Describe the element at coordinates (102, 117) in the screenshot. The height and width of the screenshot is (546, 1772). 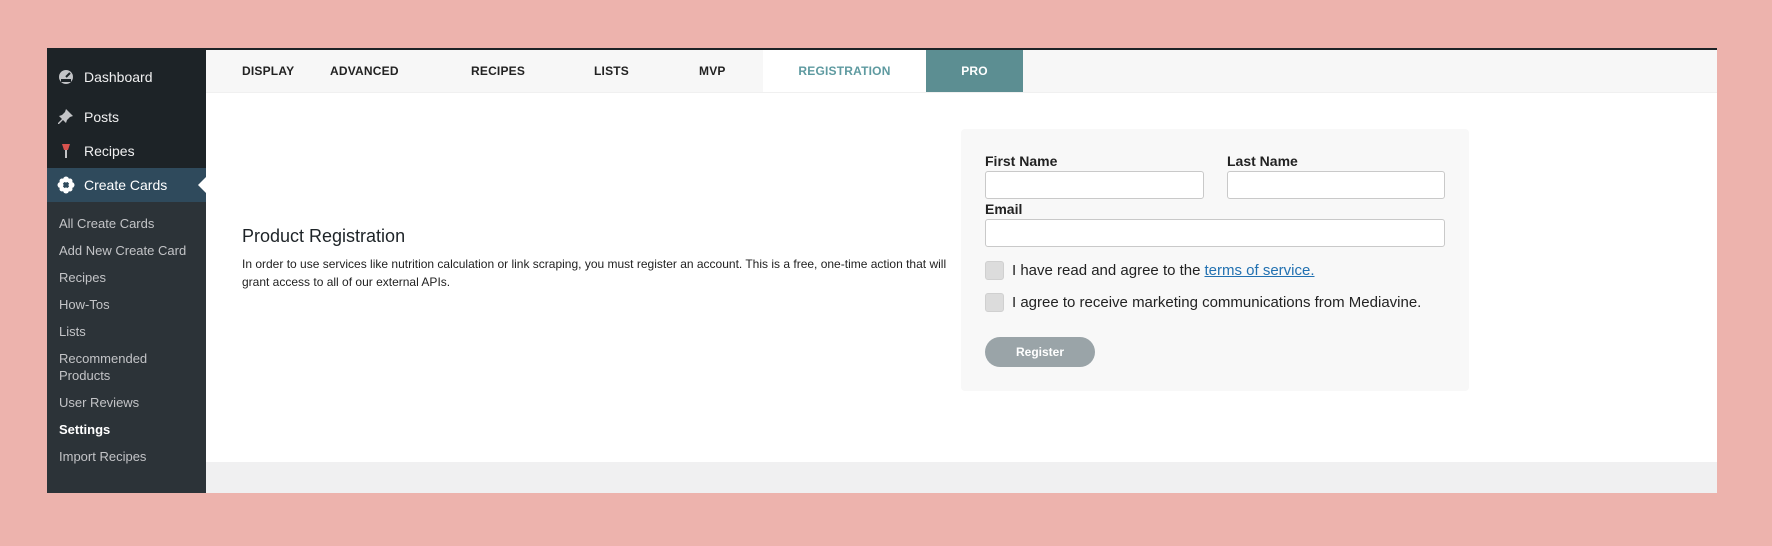
I see `sidebar-item-label: Posts` at that location.